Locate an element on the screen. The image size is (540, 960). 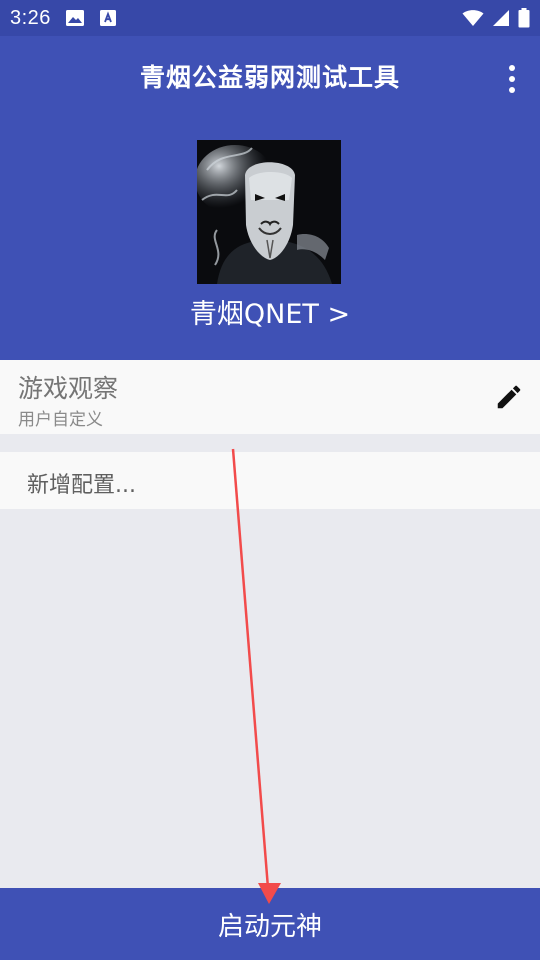
pencil-icon is located at coordinates (509, 397).